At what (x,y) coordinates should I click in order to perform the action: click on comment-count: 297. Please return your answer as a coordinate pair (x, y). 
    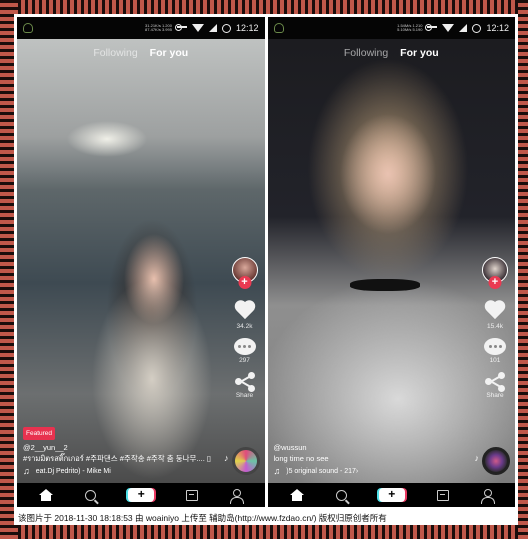
    Looking at the image, I should click on (244, 360).